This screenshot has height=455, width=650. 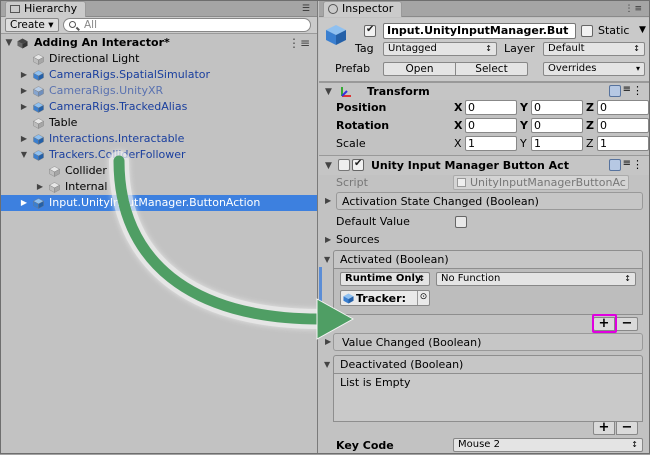 What do you see at coordinates (594, 49) in the screenshot?
I see `layer-dropdown: Default ↕` at bounding box center [594, 49].